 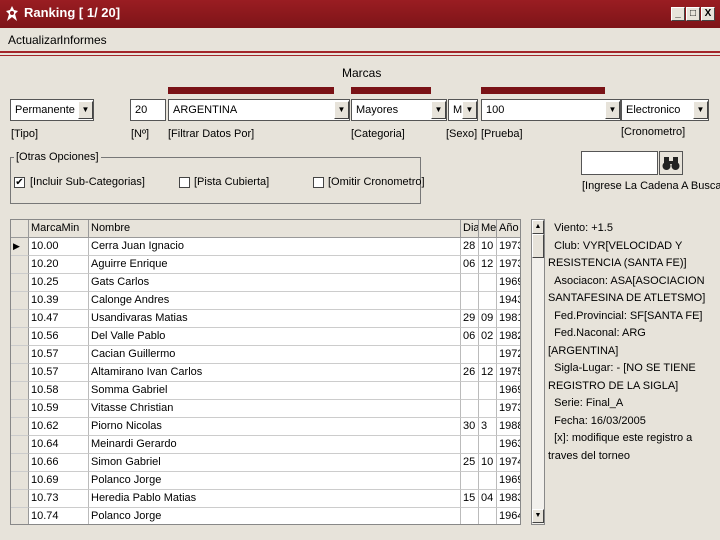 What do you see at coordinates (538, 372) in the screenshot?
I see `table-scrollbar` at bounding box center [538, 372].